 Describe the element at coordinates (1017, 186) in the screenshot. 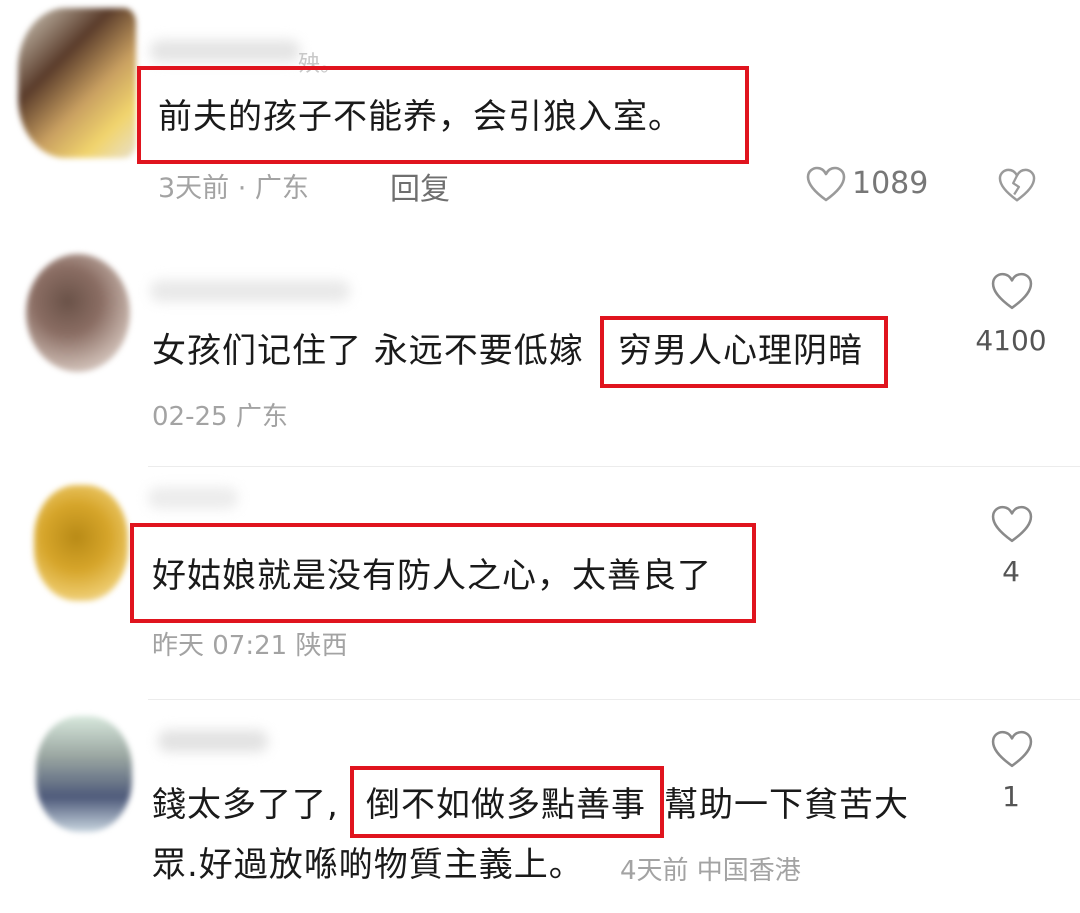

I see `broken-heart-icon` at that location.